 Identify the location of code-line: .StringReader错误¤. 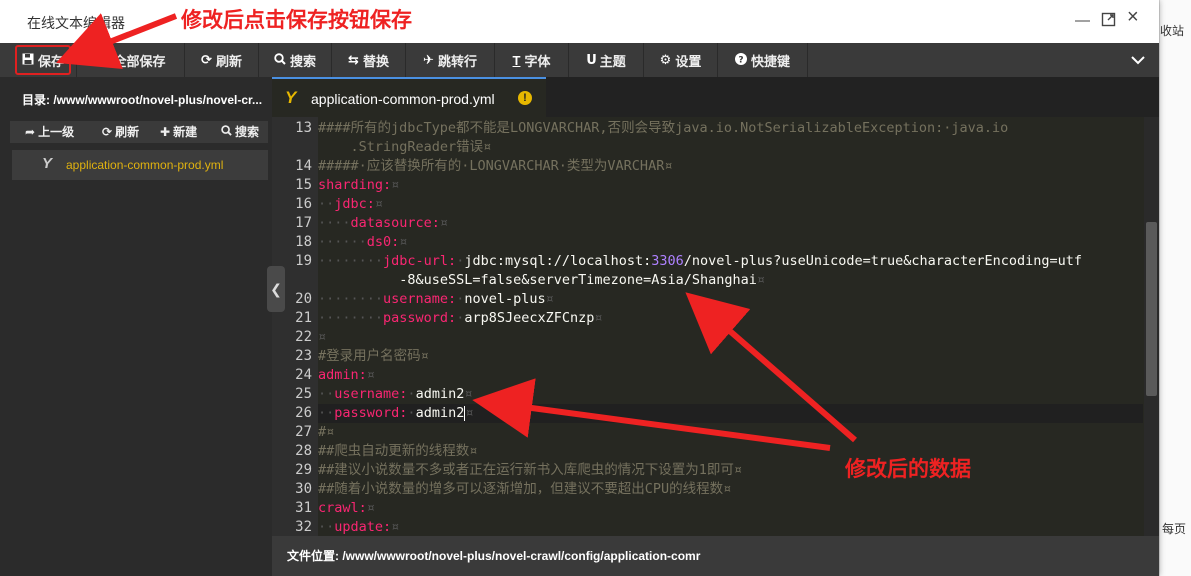
(730, 147).